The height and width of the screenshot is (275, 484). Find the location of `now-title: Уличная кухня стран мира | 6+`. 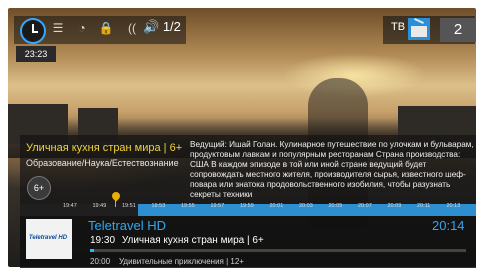

now-title: Уличная кухня стран мира | 6+ is located at coordinates (192, 240).